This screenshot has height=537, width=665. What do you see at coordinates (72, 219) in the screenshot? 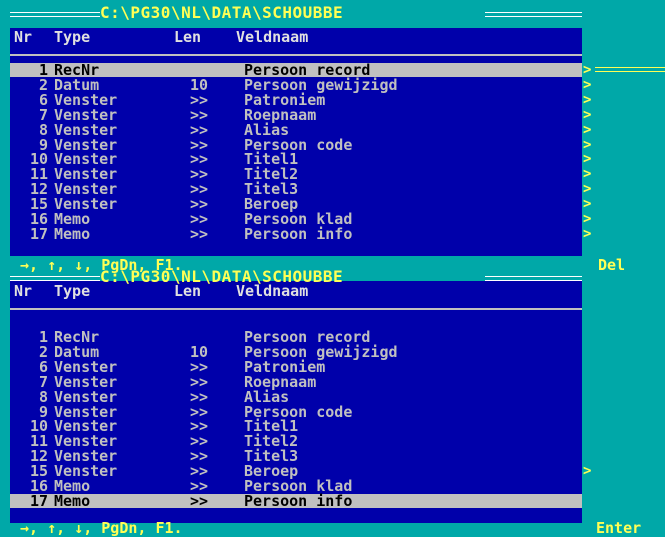
I see `field-type: Memo` at bounding box center [72, 219].